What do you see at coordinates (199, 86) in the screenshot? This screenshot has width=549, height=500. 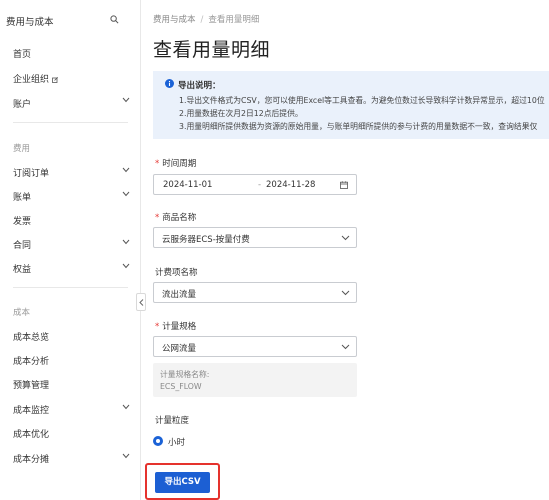 I see `notice-title: 导出说明：` at bounding box center [199, 86].